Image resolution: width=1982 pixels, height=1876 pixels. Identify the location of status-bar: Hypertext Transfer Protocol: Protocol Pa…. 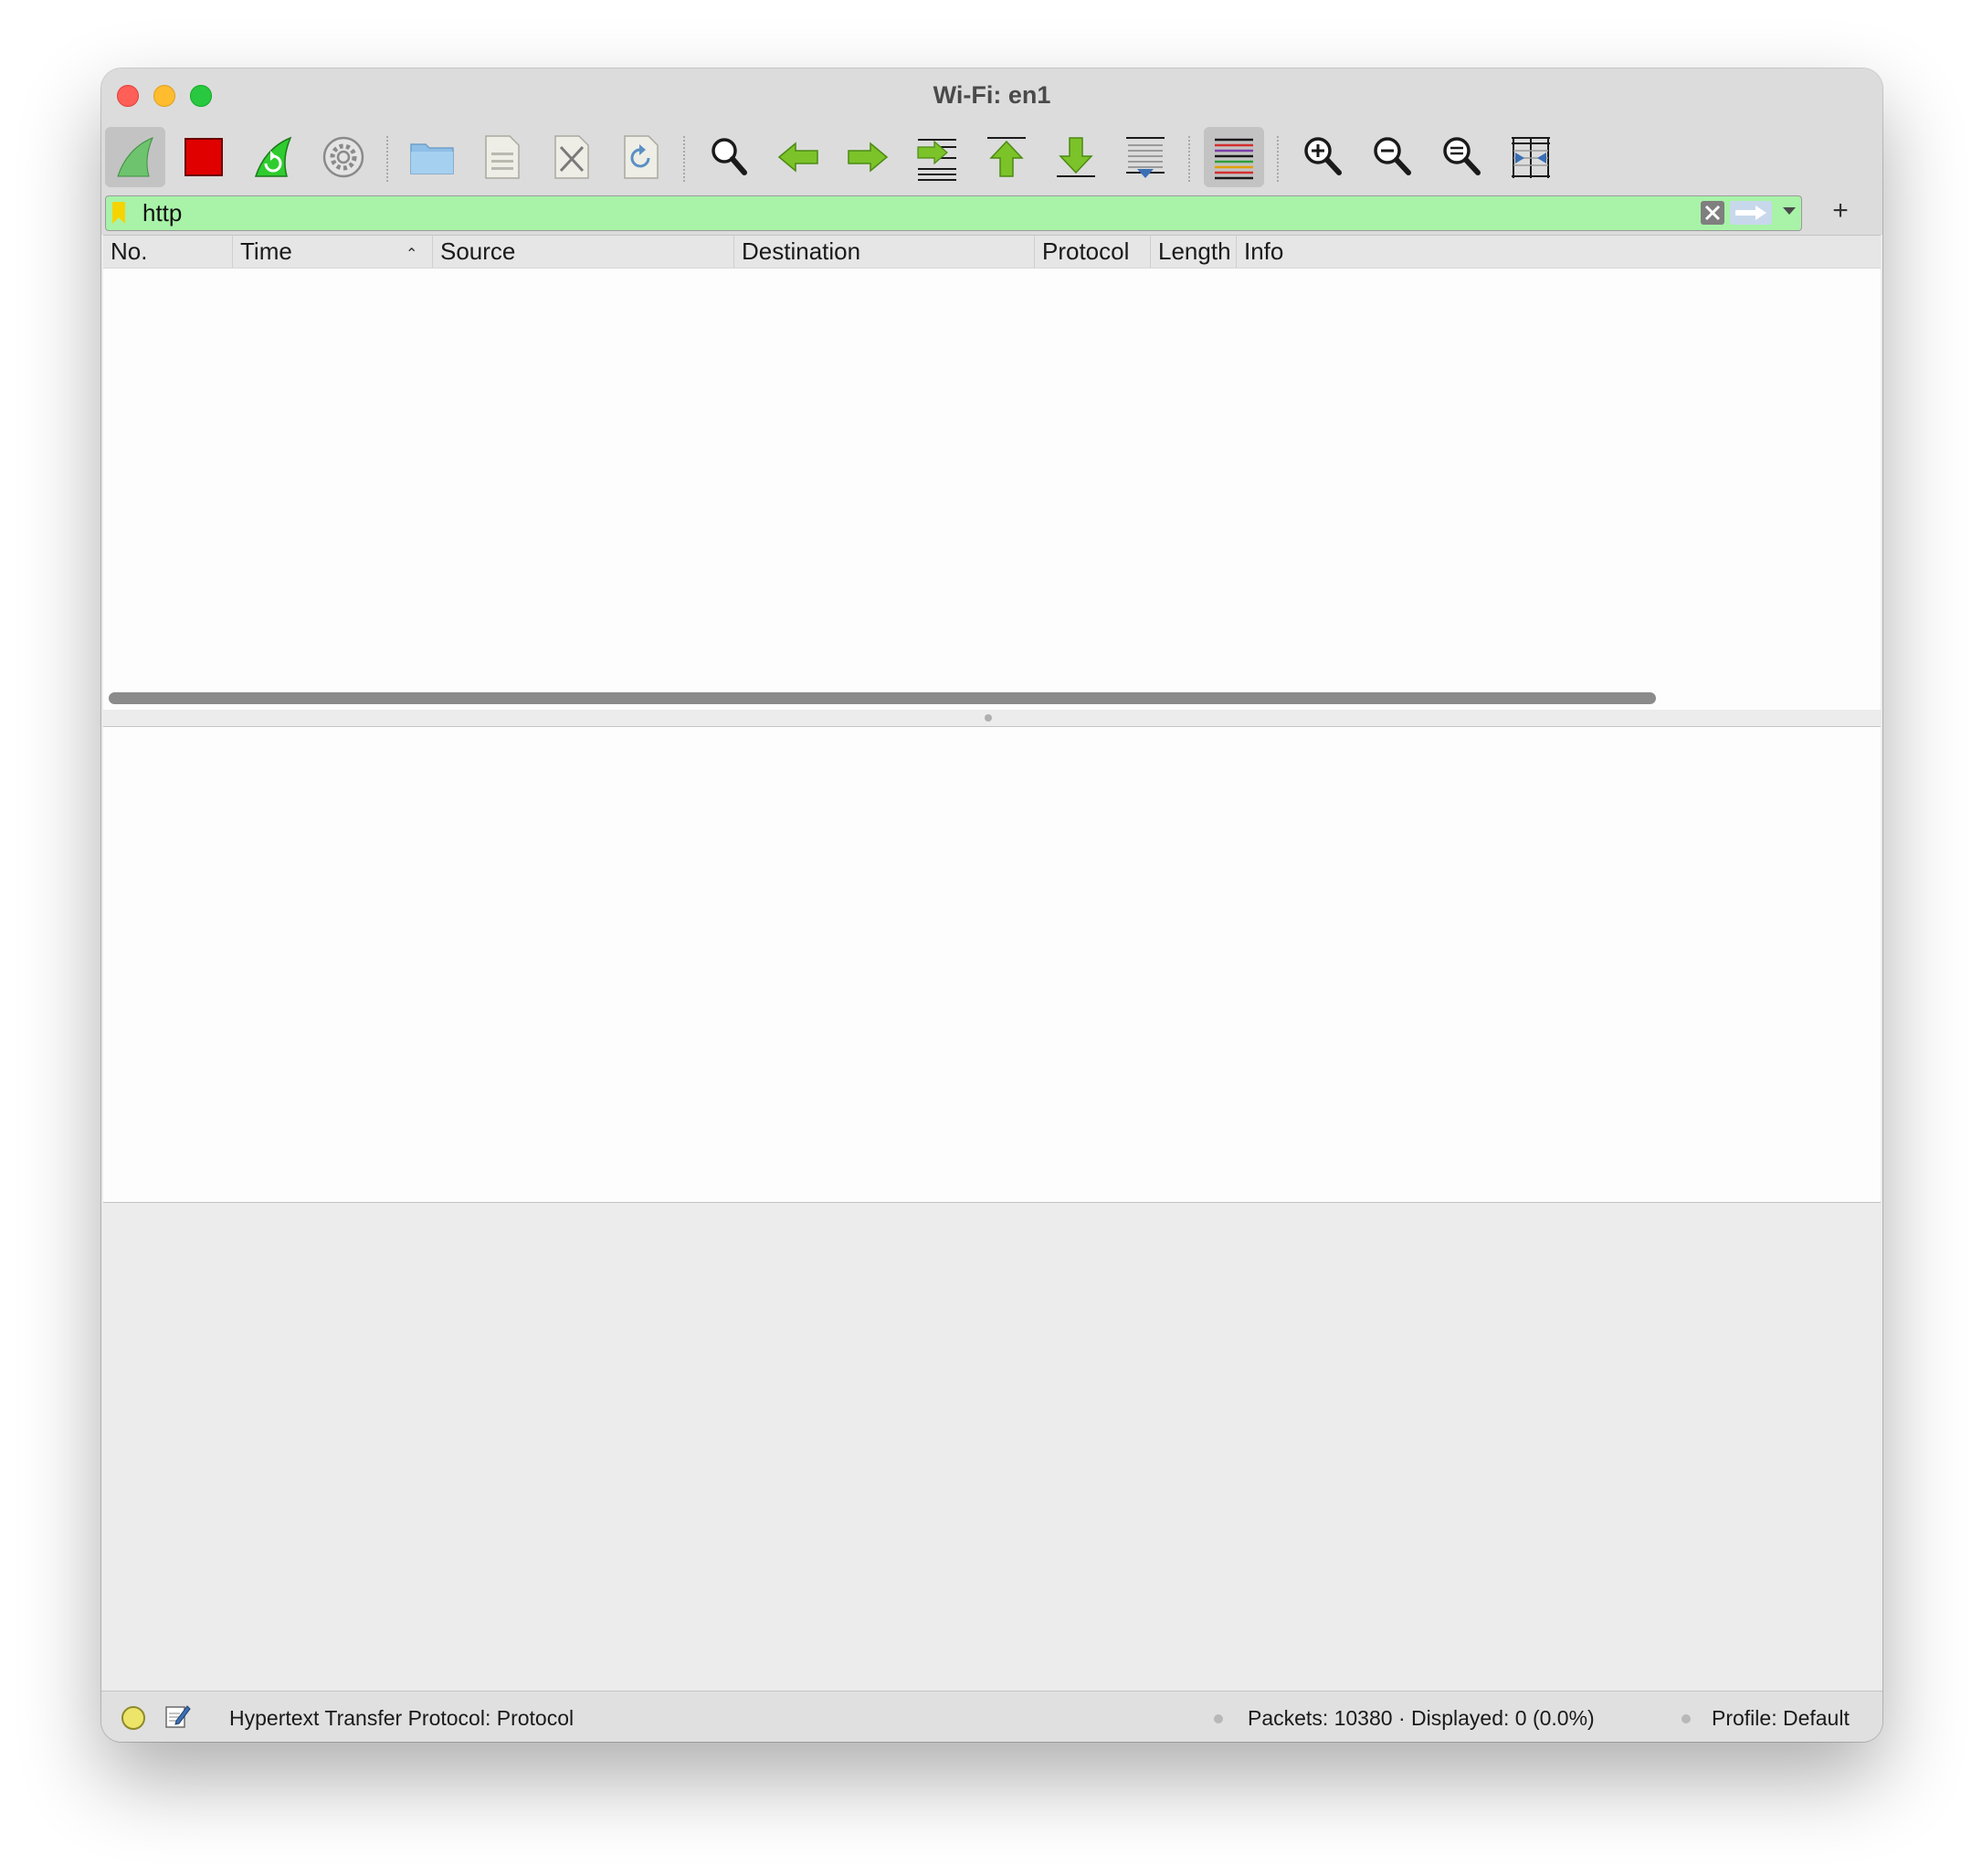
(991, 1716).